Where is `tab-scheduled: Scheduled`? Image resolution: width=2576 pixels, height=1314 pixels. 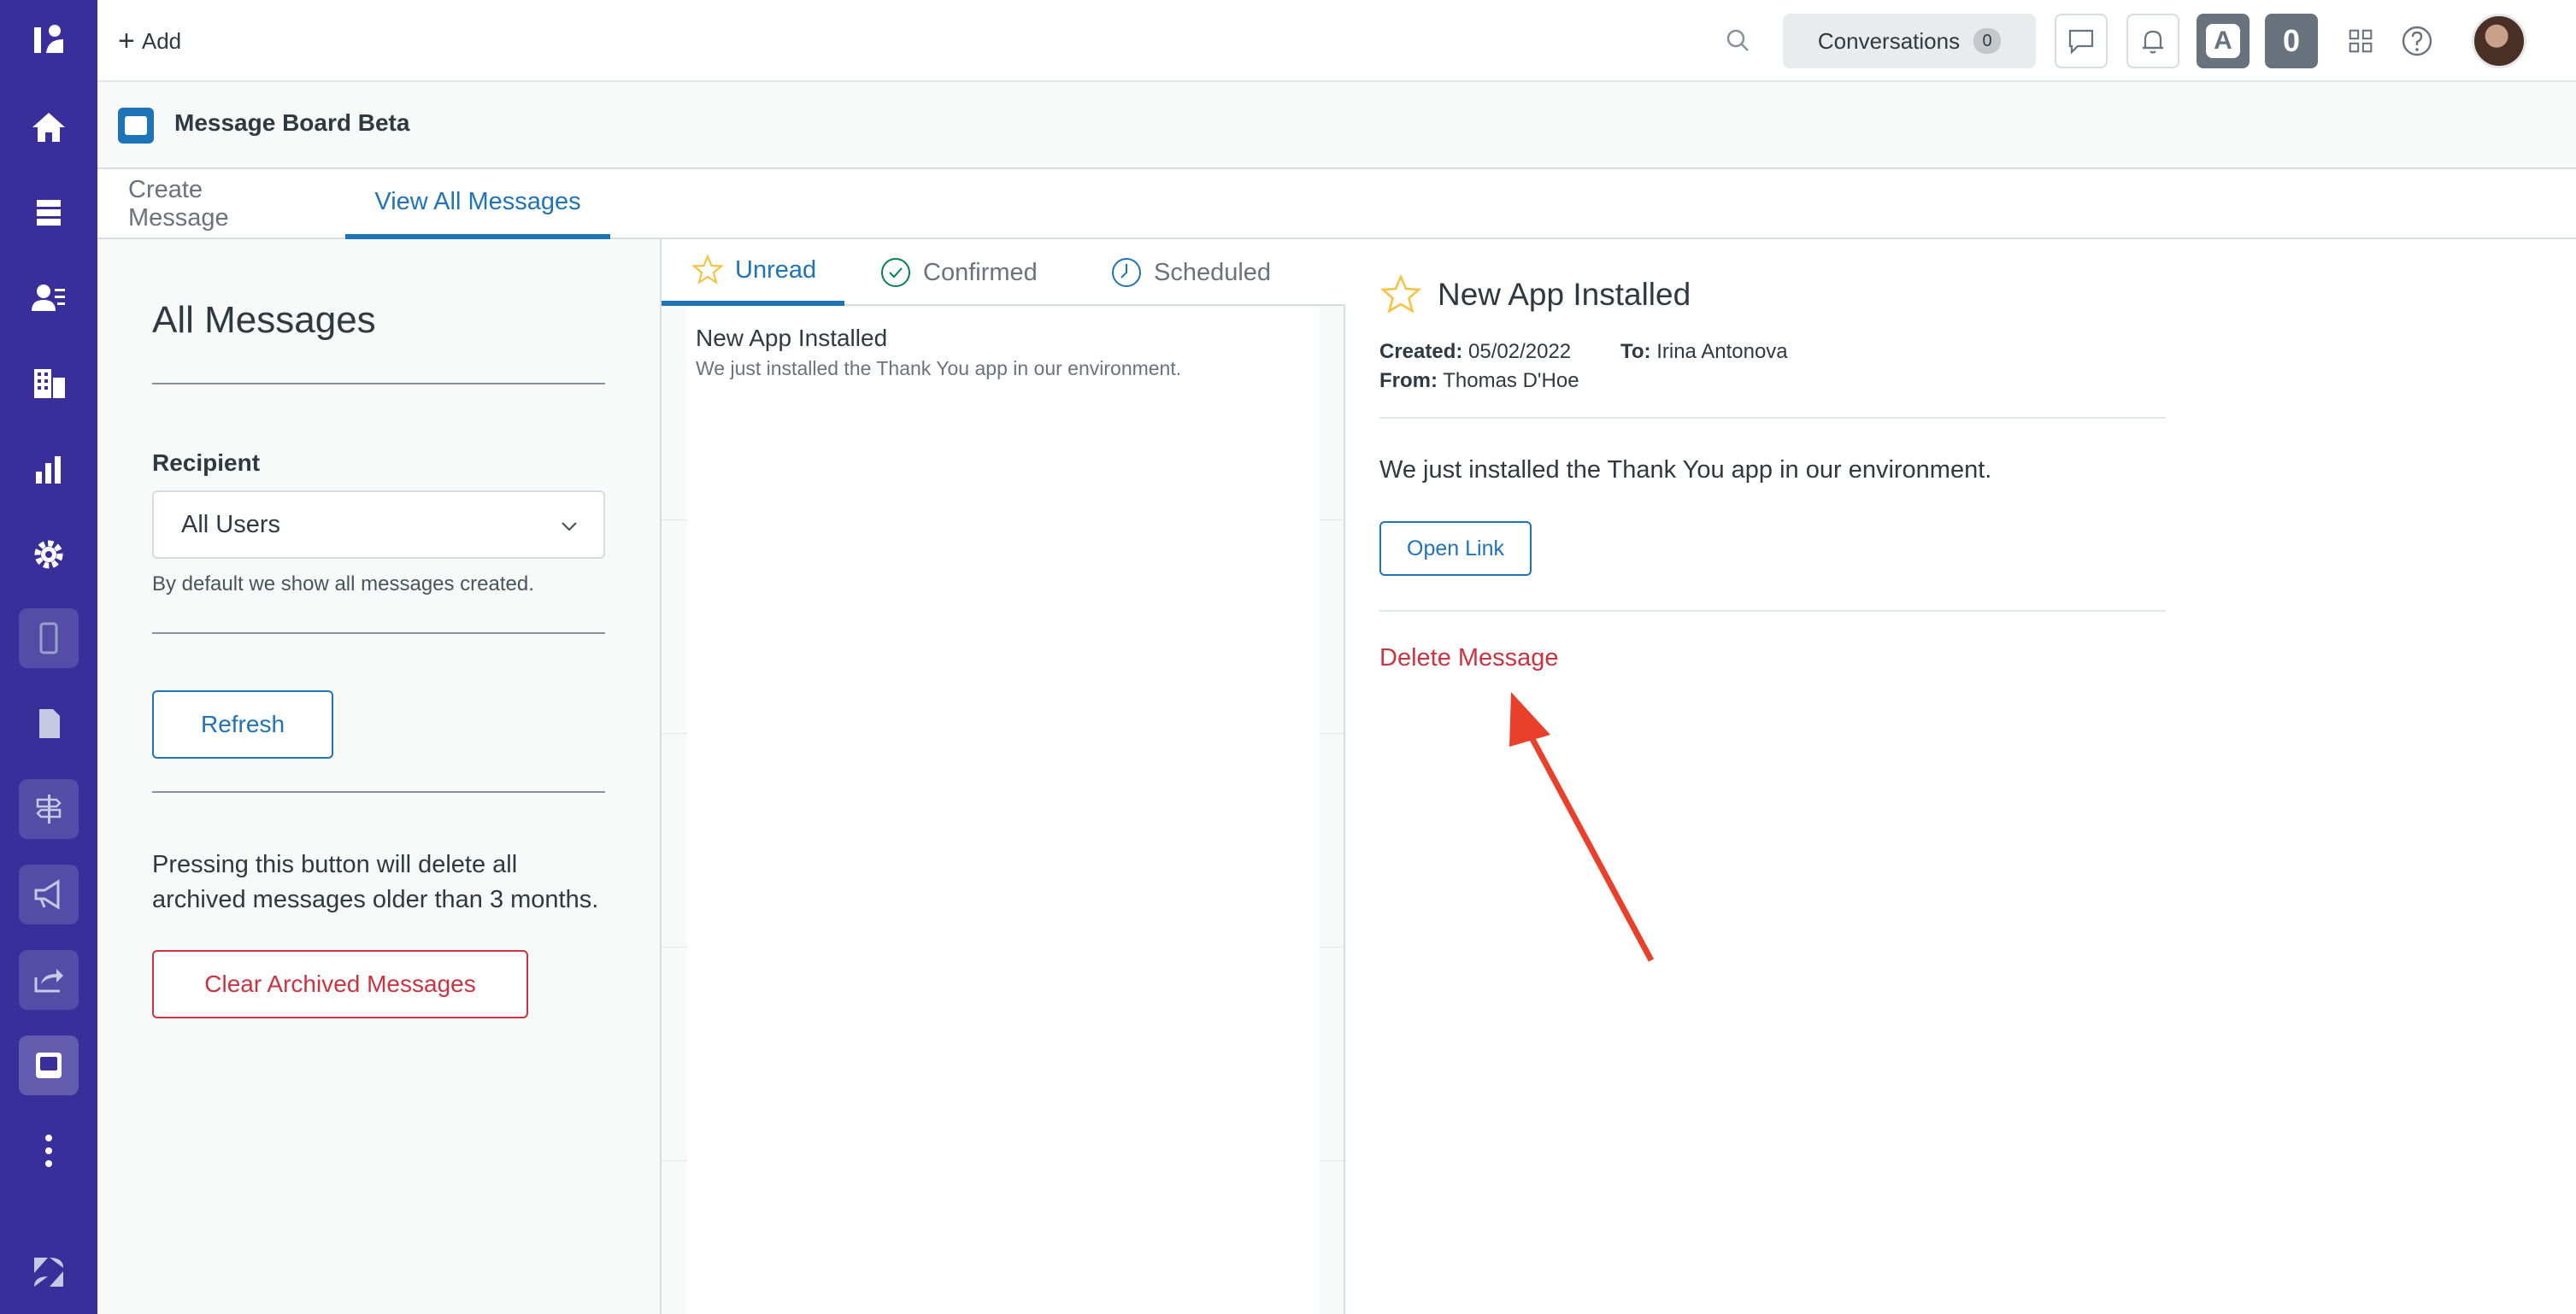
tab-scheduled: Scheduled is located at coordinates (1175, 272).